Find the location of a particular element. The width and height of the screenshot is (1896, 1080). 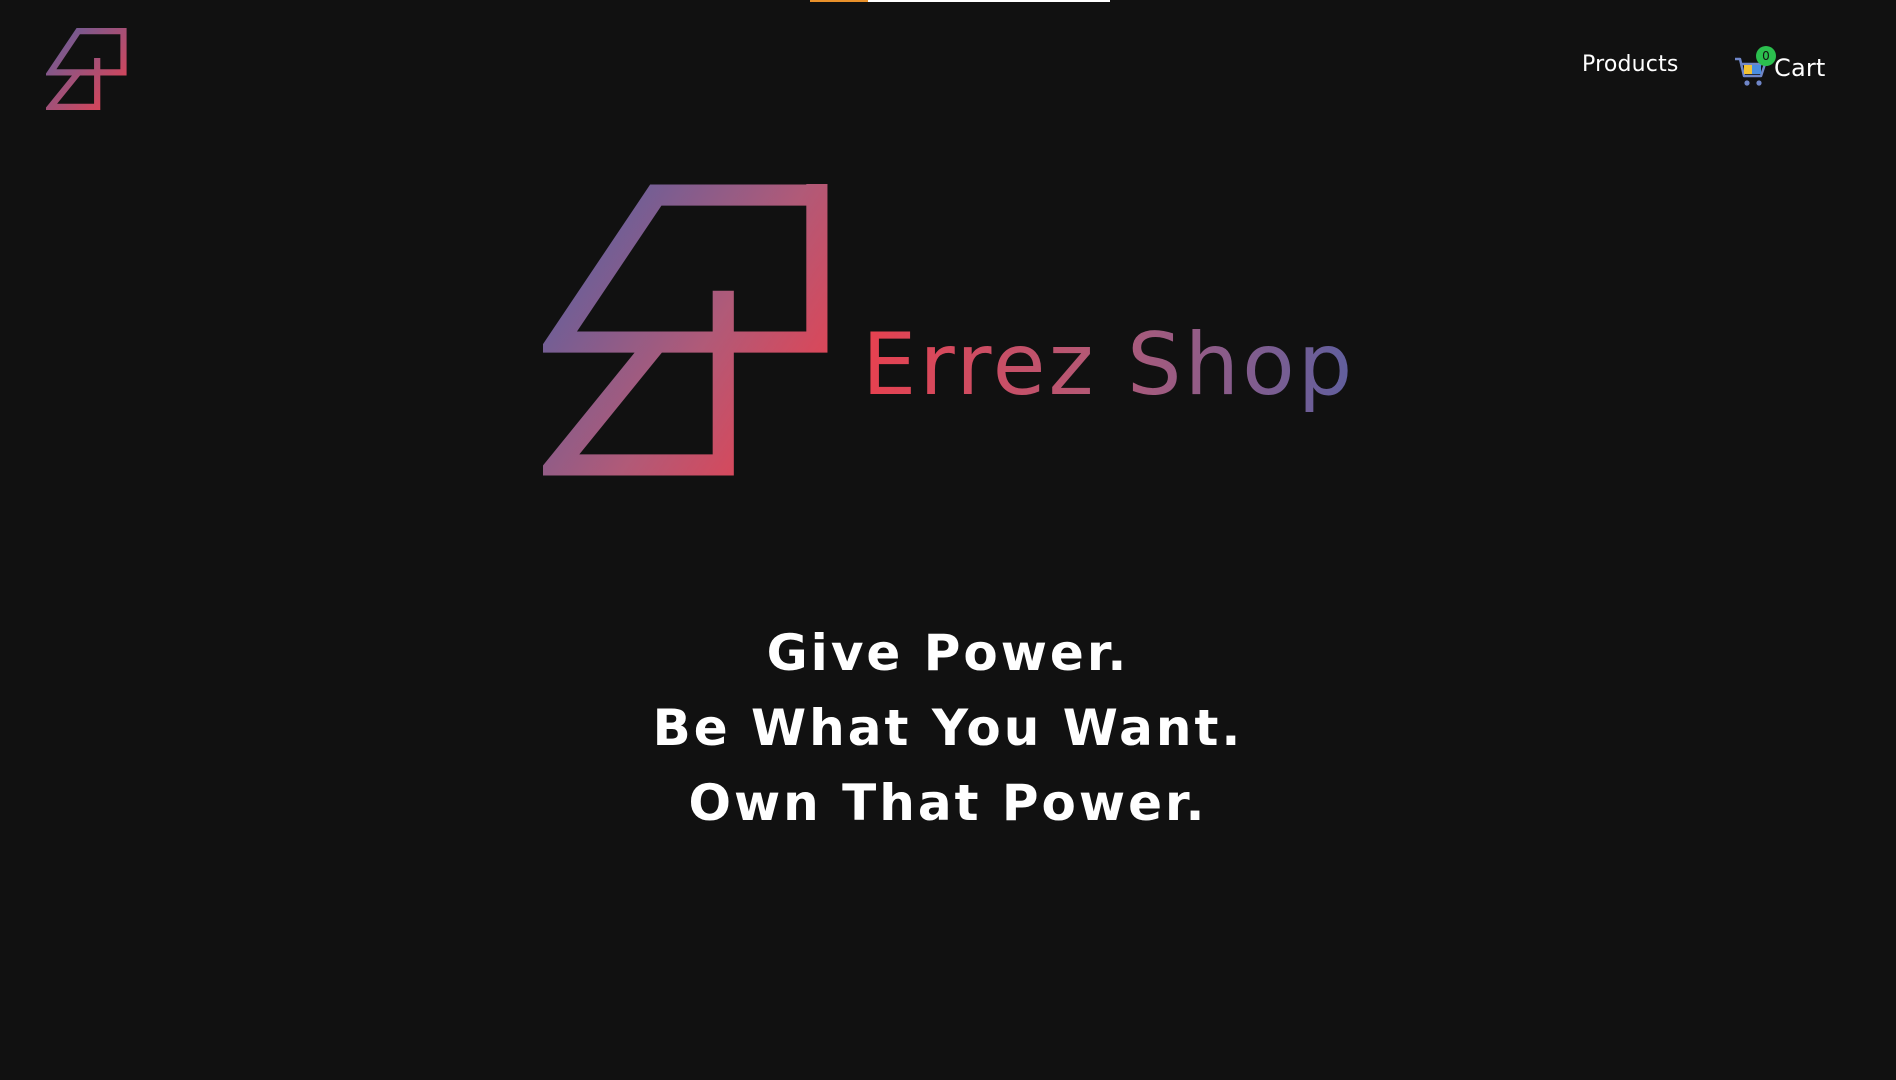

tagline-line-2: Be What You Want. is located at coordinates (948, 728).